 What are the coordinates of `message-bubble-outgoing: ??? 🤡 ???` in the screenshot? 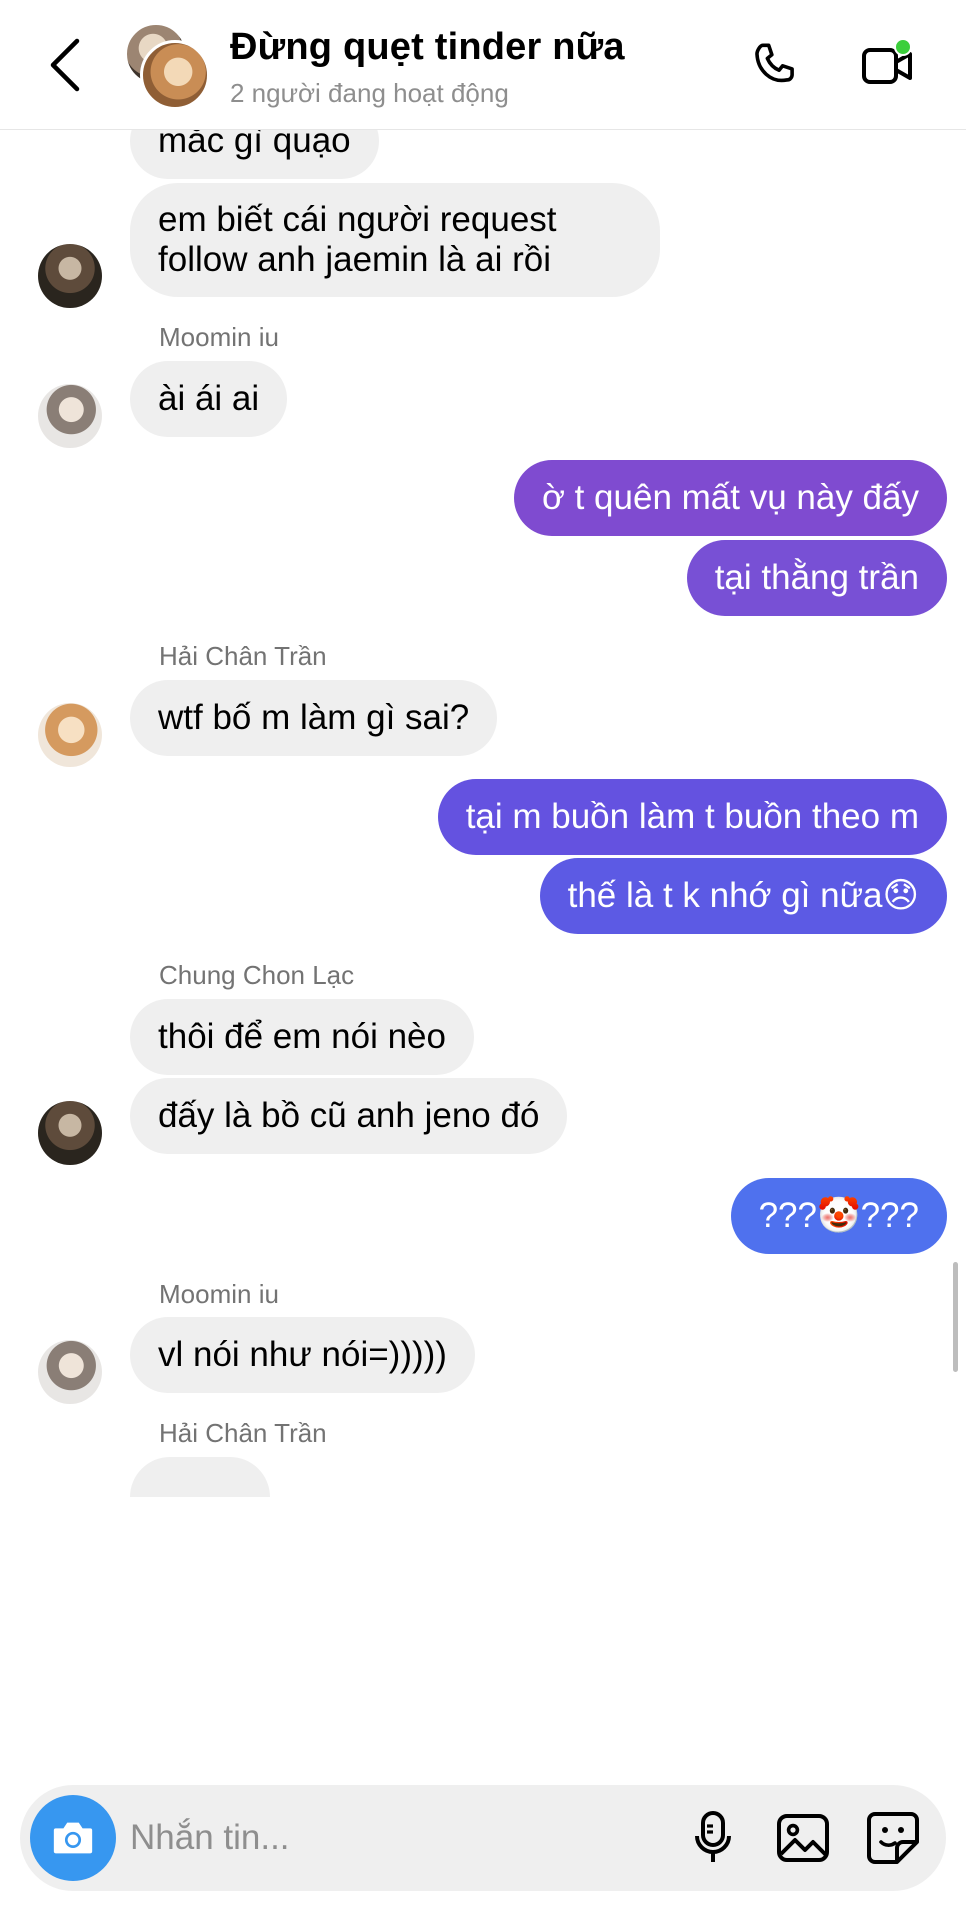 It's located at (838, 1216).